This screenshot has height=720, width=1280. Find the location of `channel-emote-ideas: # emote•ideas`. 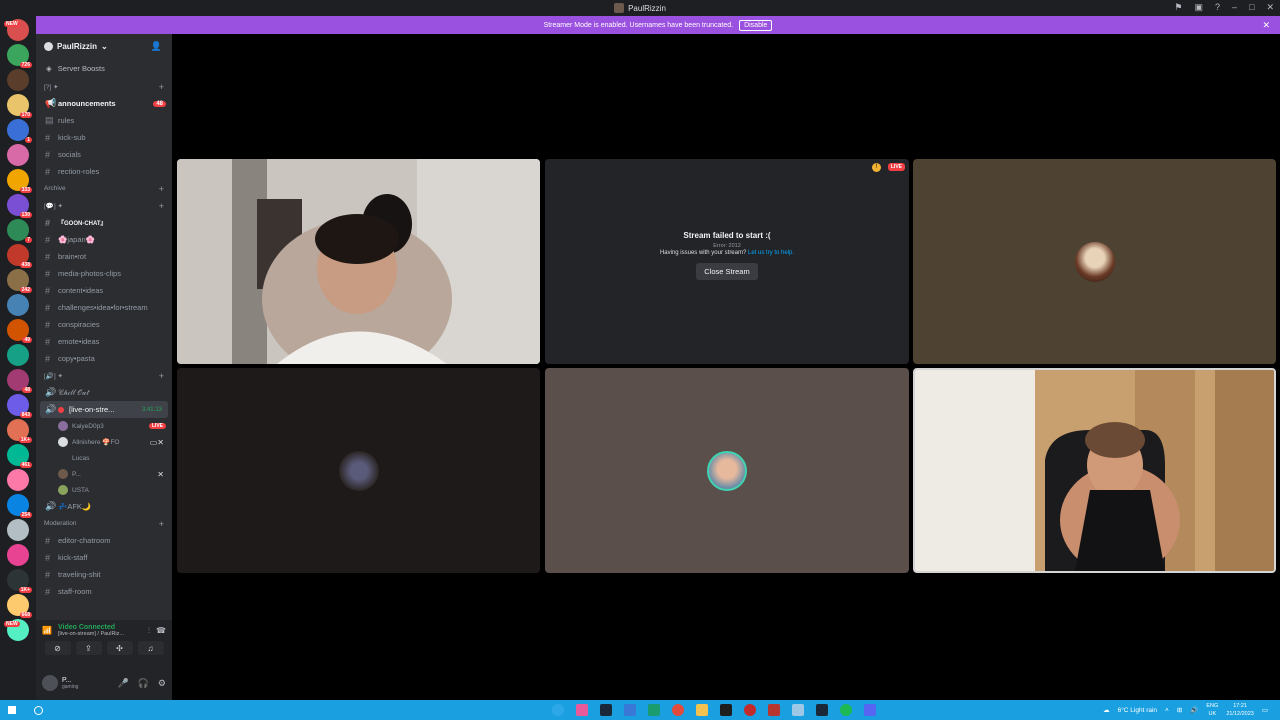

channel-emote-ideas: # emote•ideas is located at coordinates (104, 341).